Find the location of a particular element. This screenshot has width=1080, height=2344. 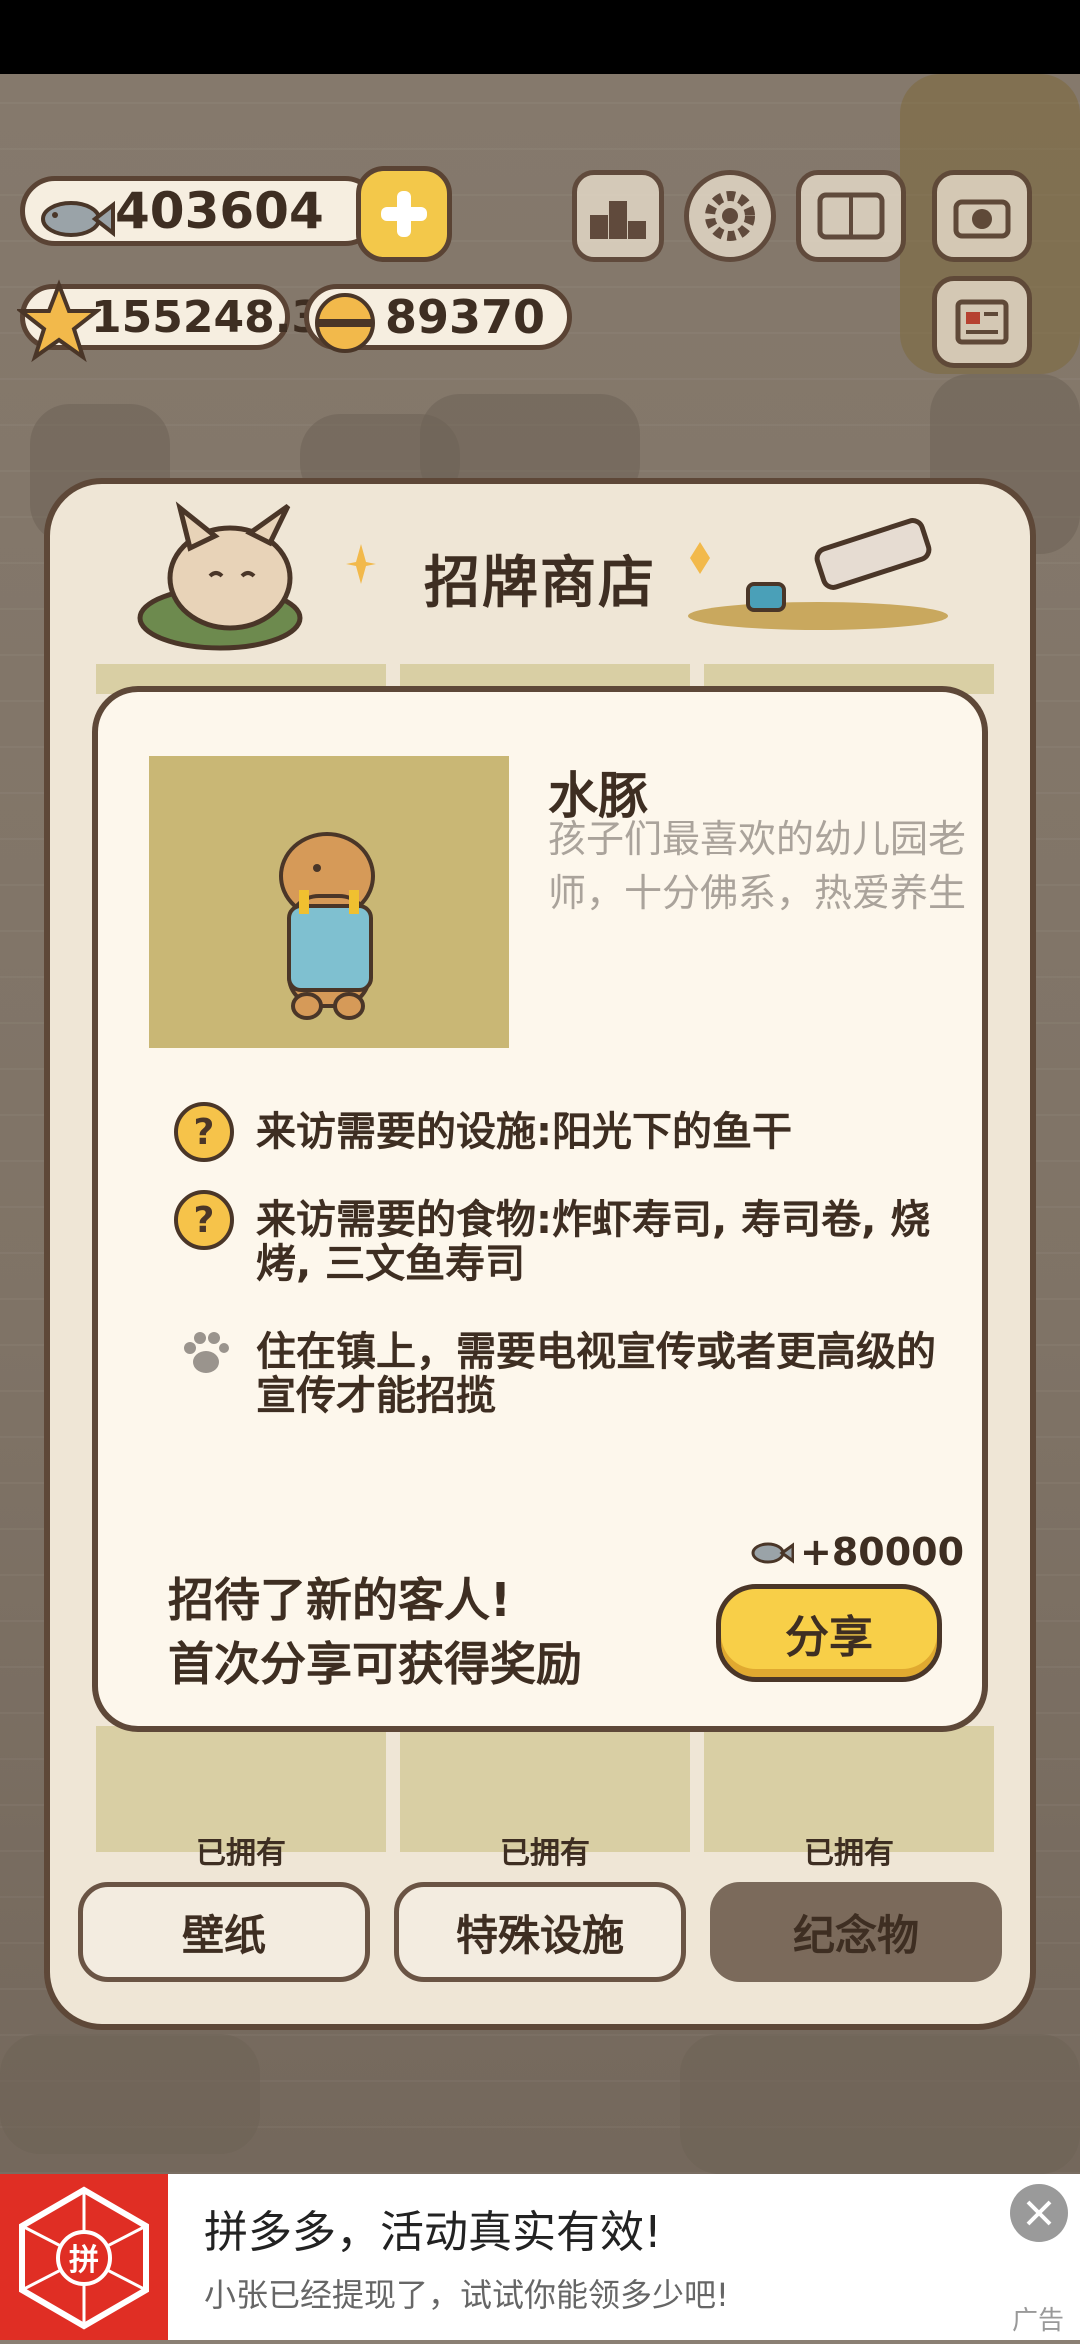

album-button is located at coordinates (851, 216).